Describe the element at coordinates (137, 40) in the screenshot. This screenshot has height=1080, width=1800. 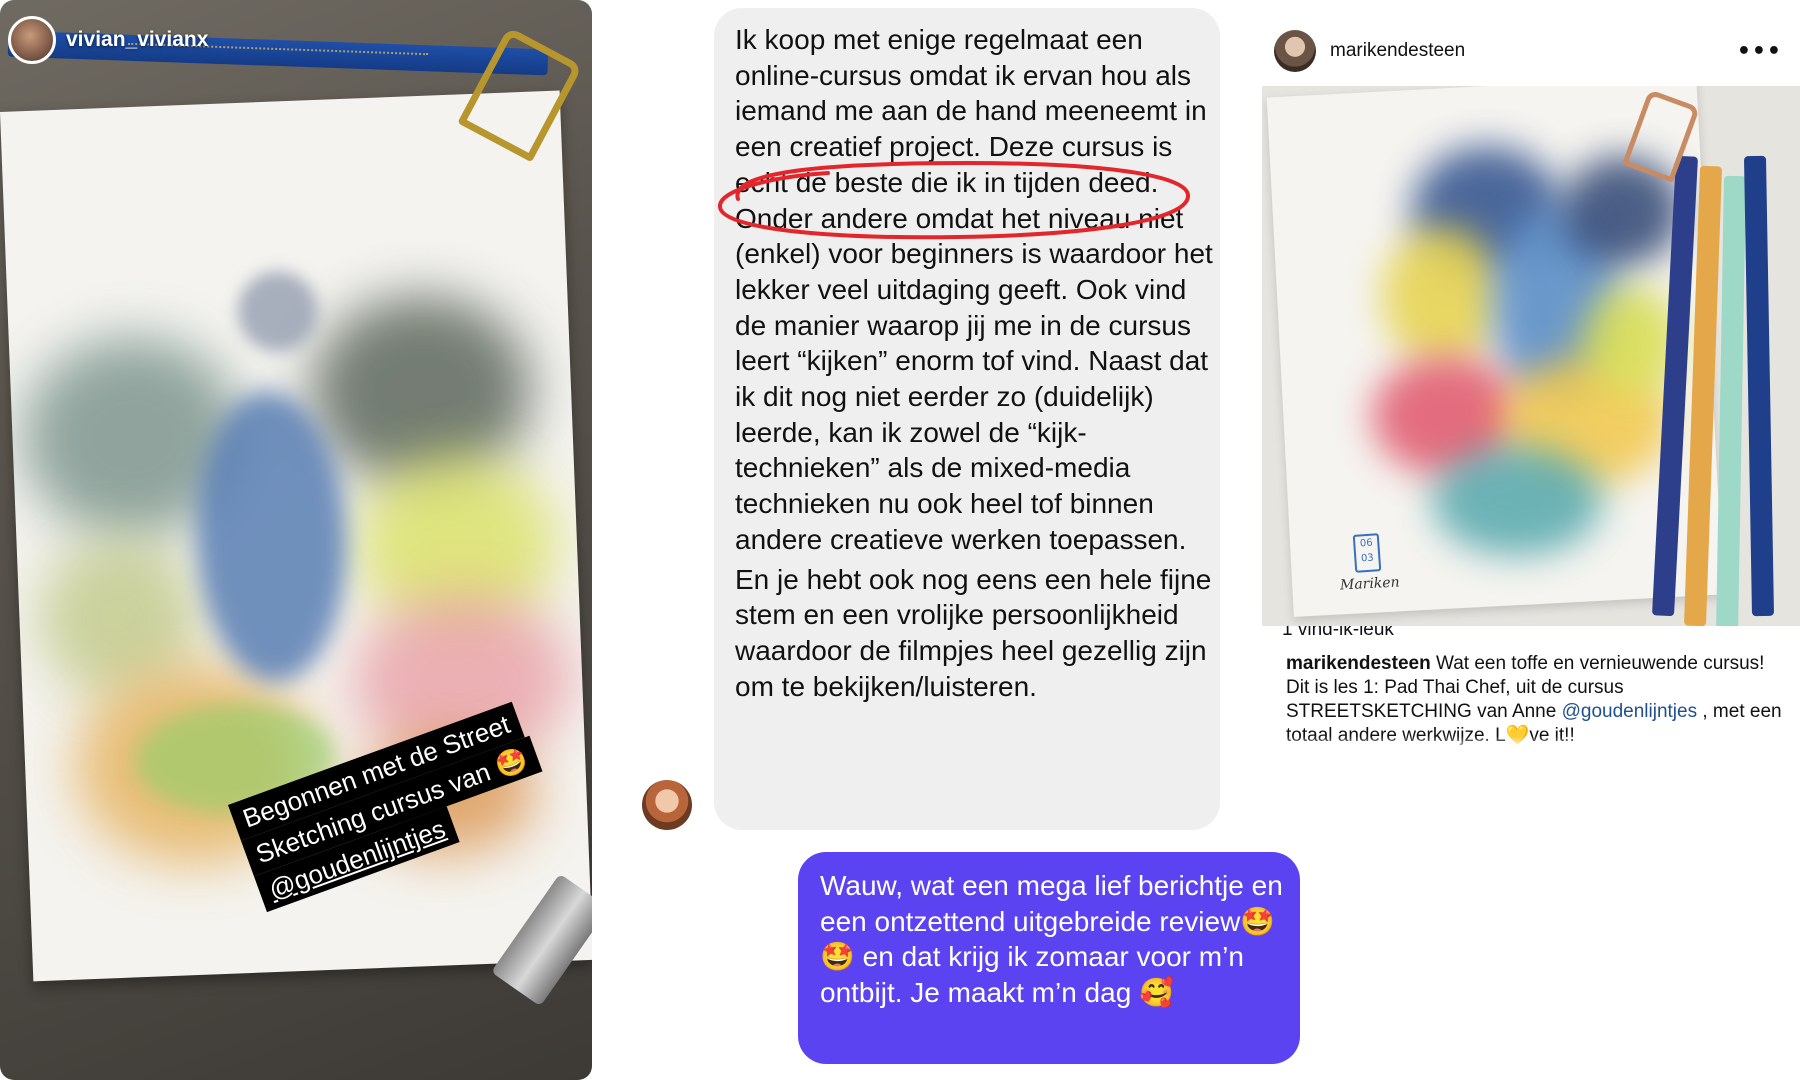
I see `story-username: vivian_vivianx` at that location.